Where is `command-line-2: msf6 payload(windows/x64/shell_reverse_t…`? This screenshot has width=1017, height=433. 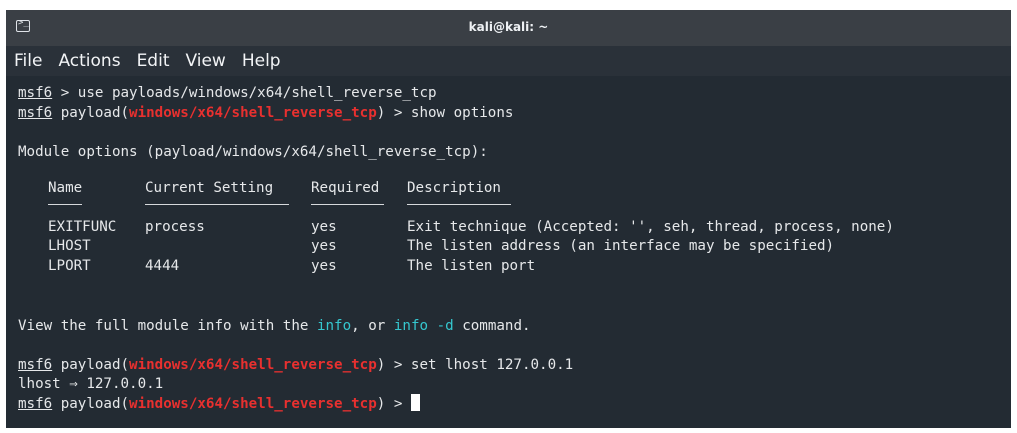
command-line-2: msf6 payload(windows/x64/shell_reverse_t… is located at coordinates (265, 113).